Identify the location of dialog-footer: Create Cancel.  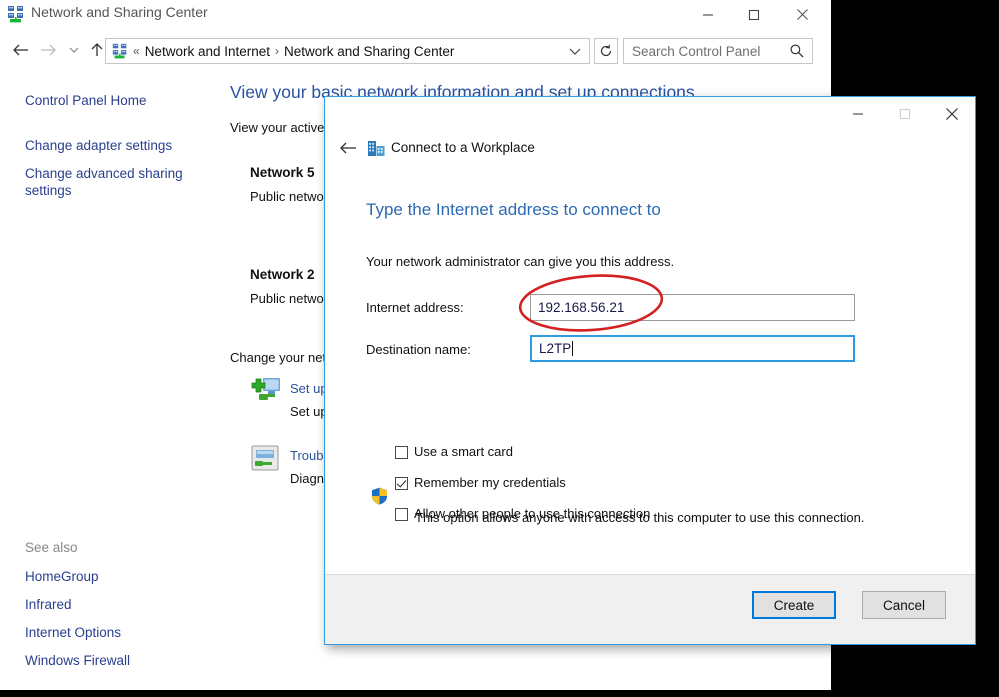
(650, 609).